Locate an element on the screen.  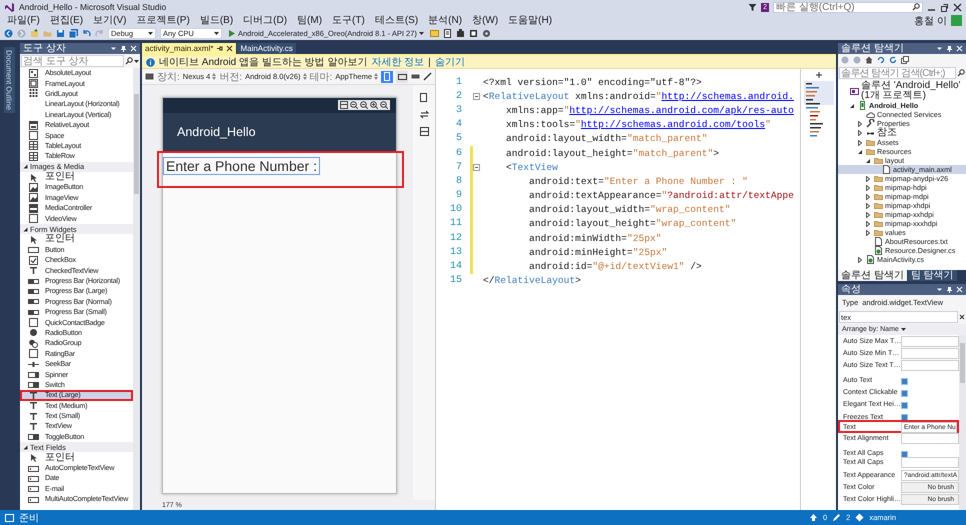
menu-item: 창(W) is located at coordinates (485, 20).